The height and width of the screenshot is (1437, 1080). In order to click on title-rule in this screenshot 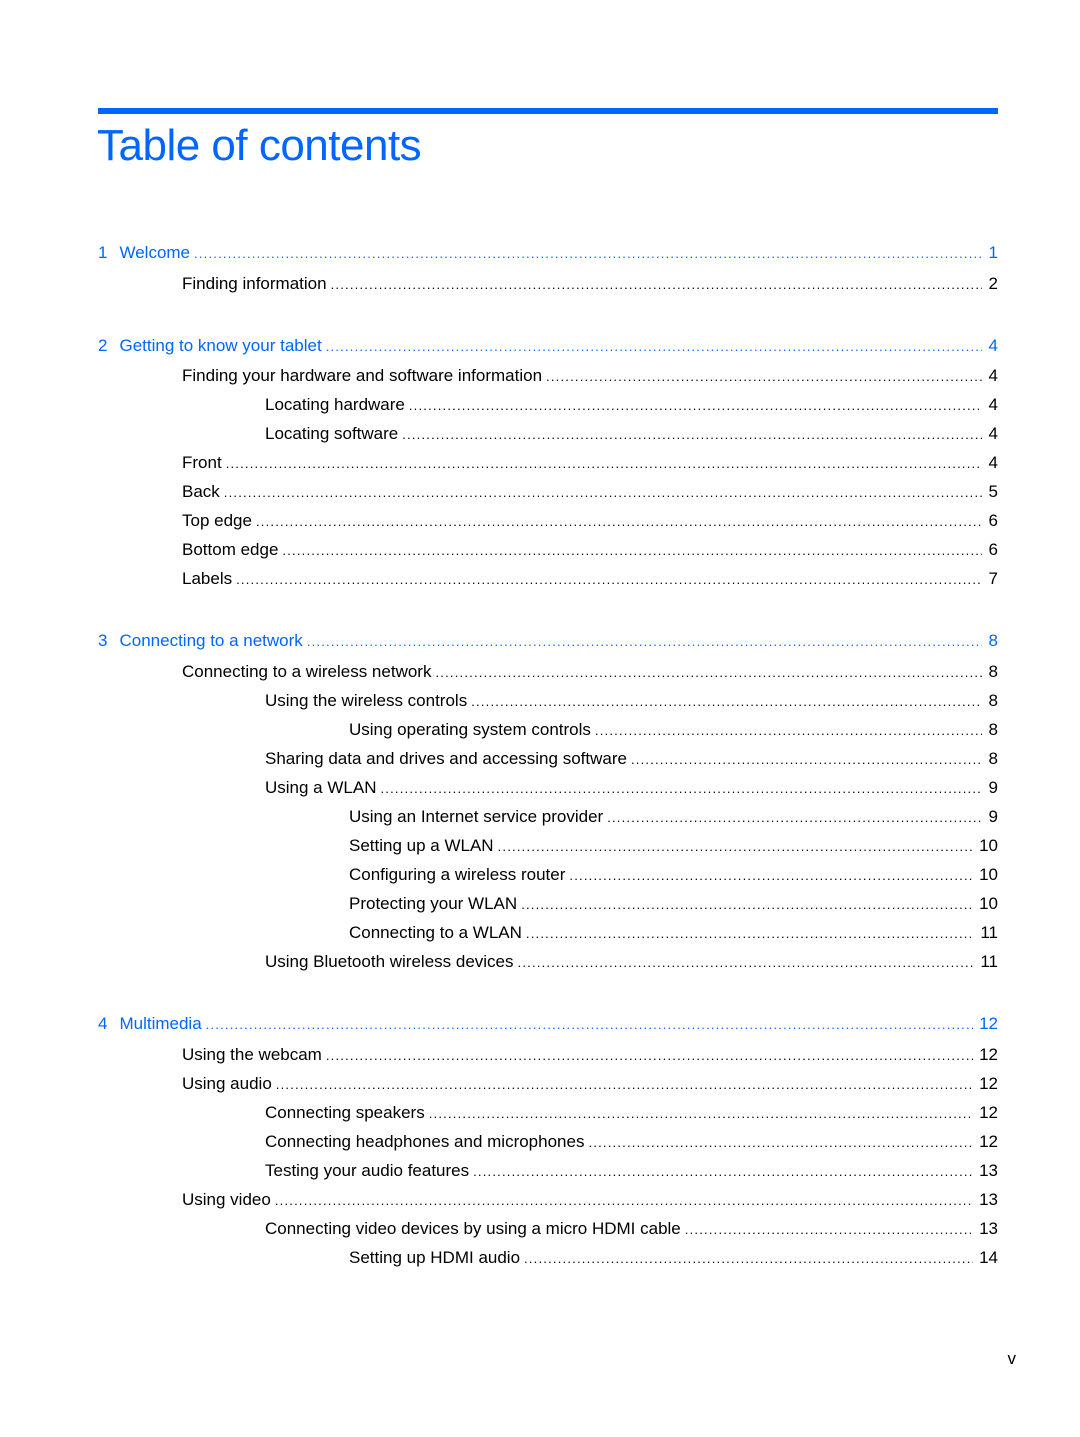, I will do `click(548, 111)`.